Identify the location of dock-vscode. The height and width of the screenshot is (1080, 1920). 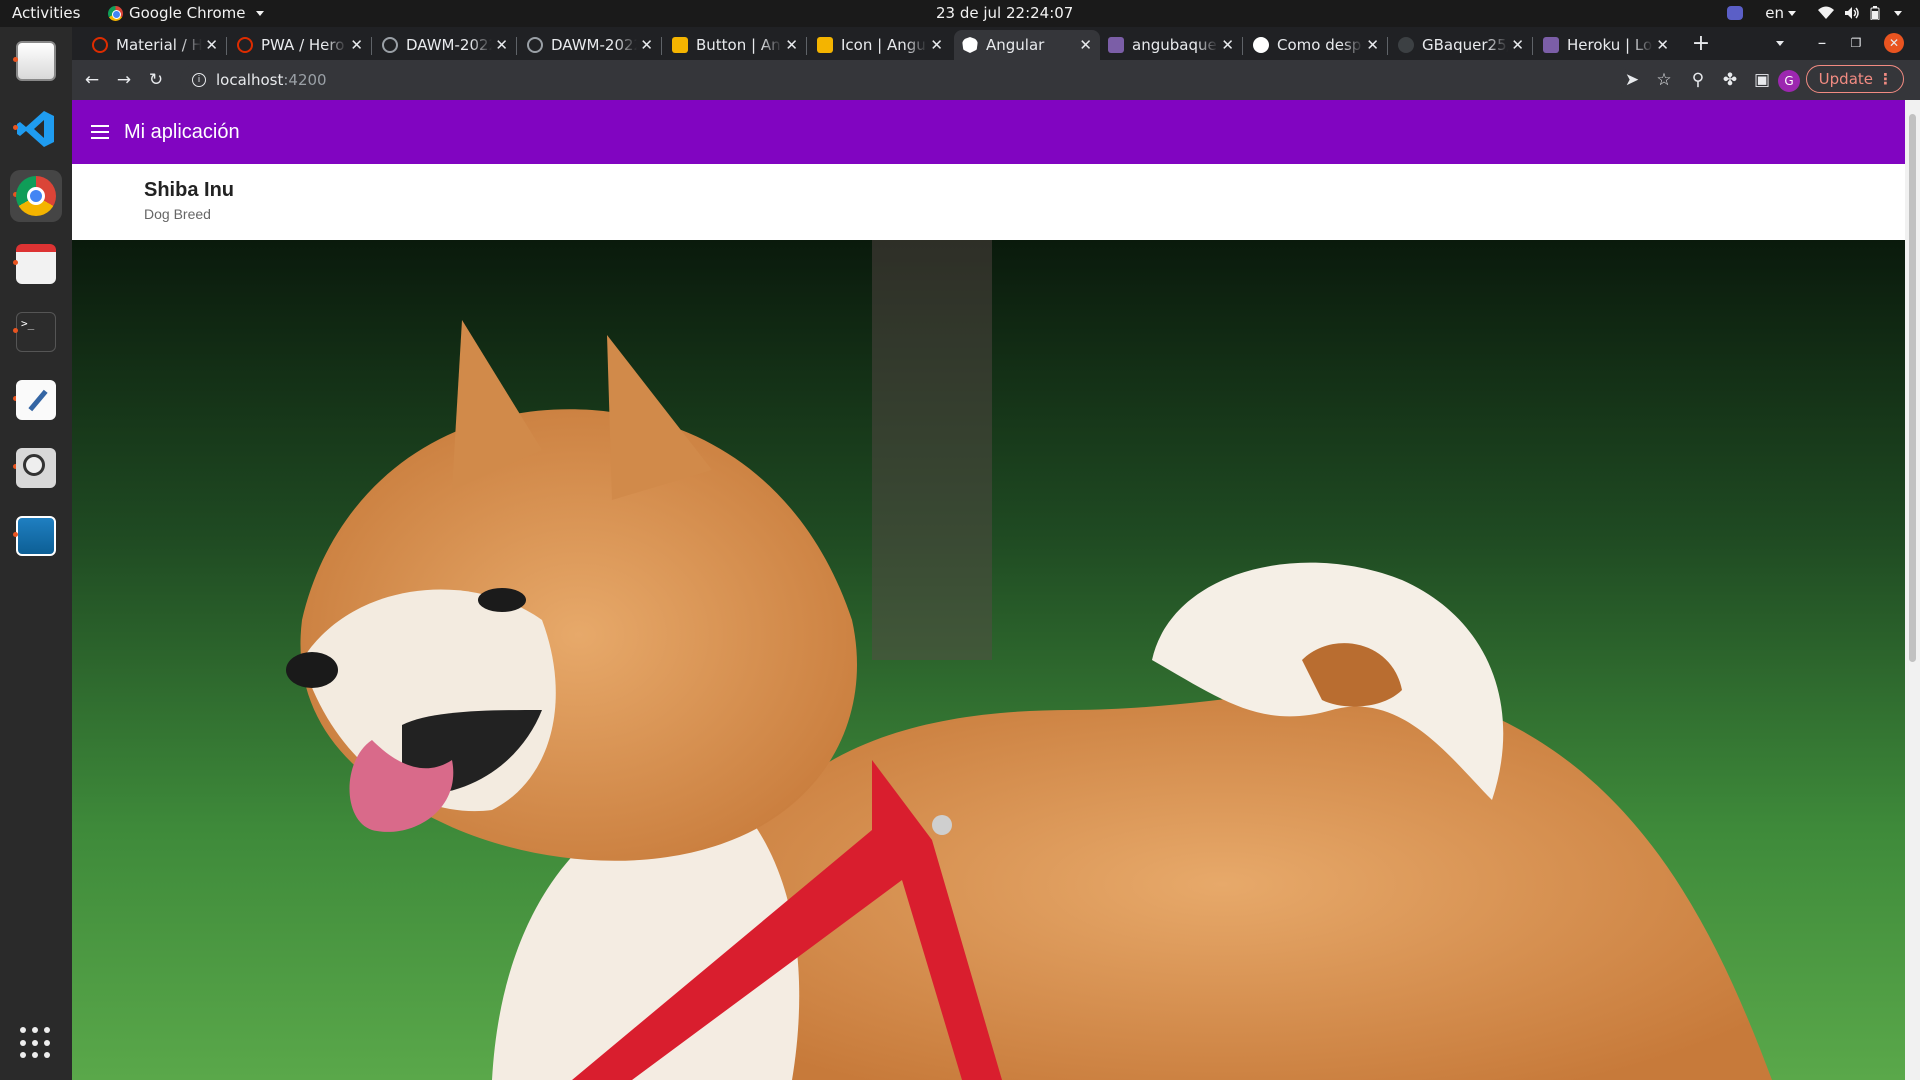
(36, 129).